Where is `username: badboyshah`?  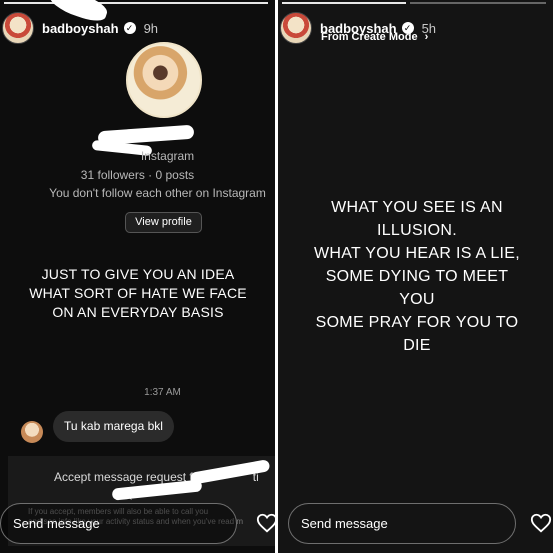
username: badboyshah is located at coordinates (80, 28).